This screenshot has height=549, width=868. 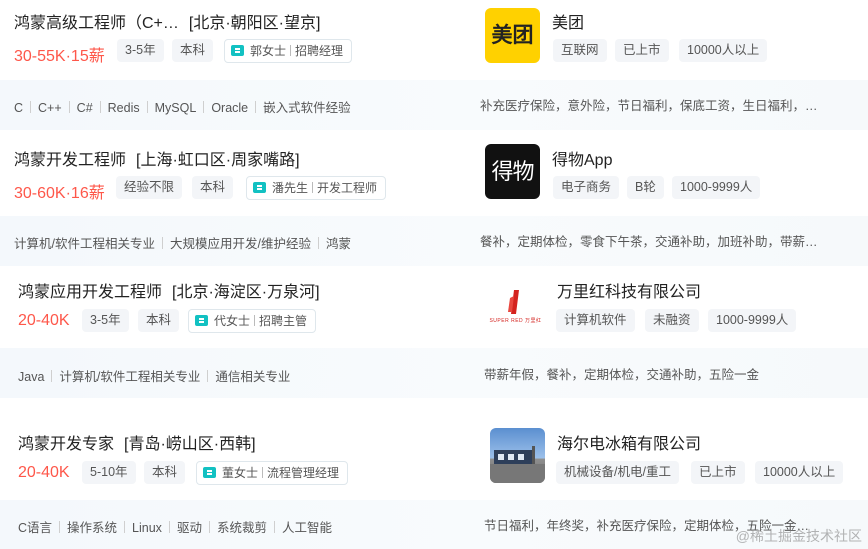 What do you see at coordinates (515, 303) in the screenshot?
I see `company-logo: SUPER RED 万里红` at bounding box center [515, 303].